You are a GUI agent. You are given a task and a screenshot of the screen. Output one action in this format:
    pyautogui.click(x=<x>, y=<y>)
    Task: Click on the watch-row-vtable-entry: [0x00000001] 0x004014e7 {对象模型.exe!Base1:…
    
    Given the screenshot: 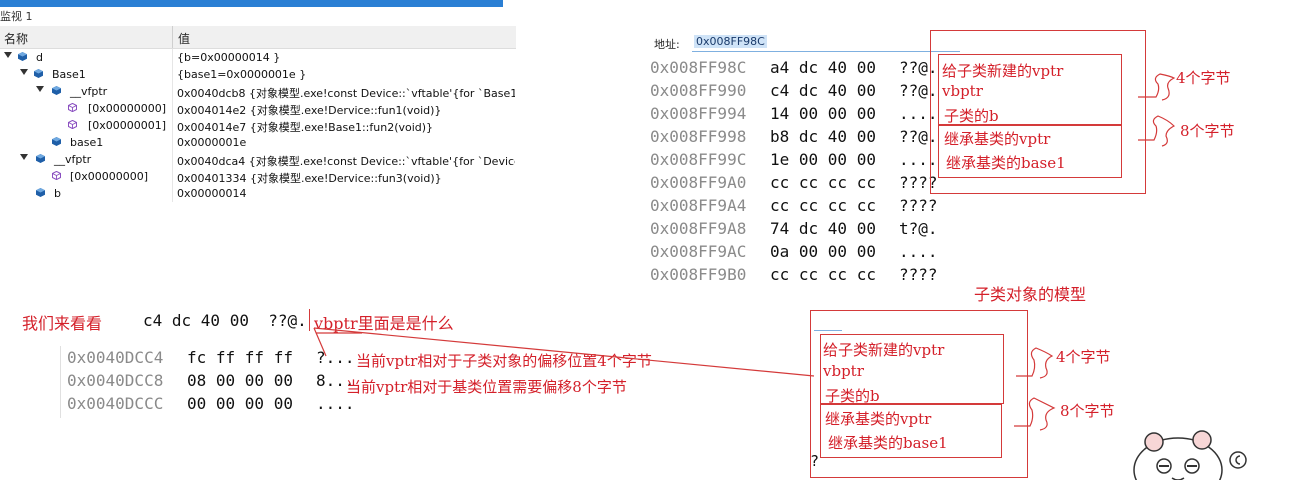 What is the action you would take?
    pyautogui.click(x=258, y=125)
    